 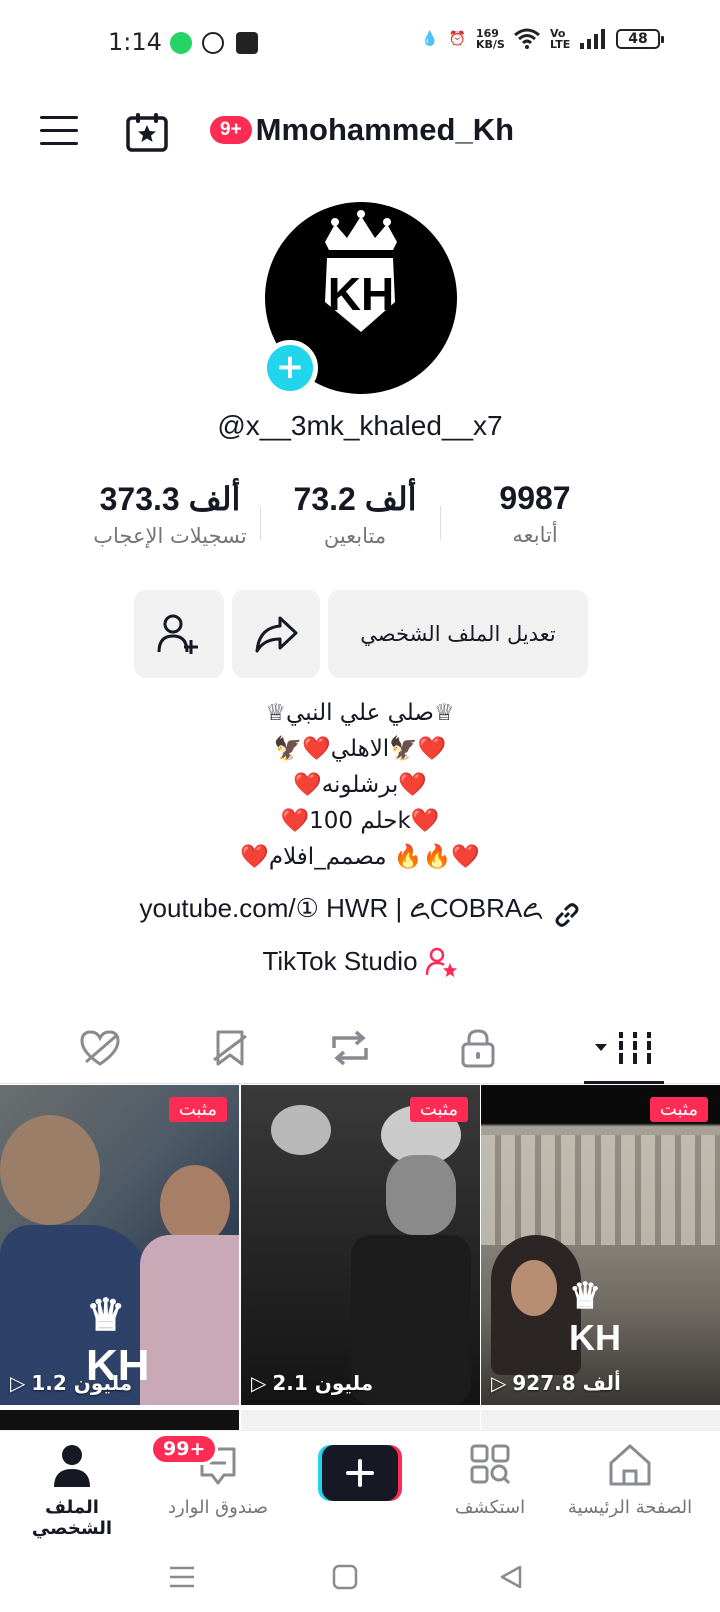 I want to click on nav-profile: الملف الشخصي, so click(x=72, y=1491).